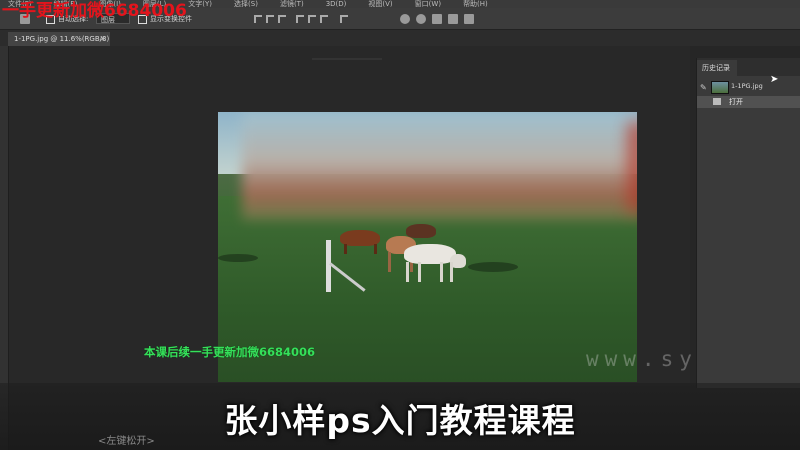  What do you see at coordinates (126, 441) in the screenshot?
I see `action-hint: <左键松开>` at bounding box center [126, 441].